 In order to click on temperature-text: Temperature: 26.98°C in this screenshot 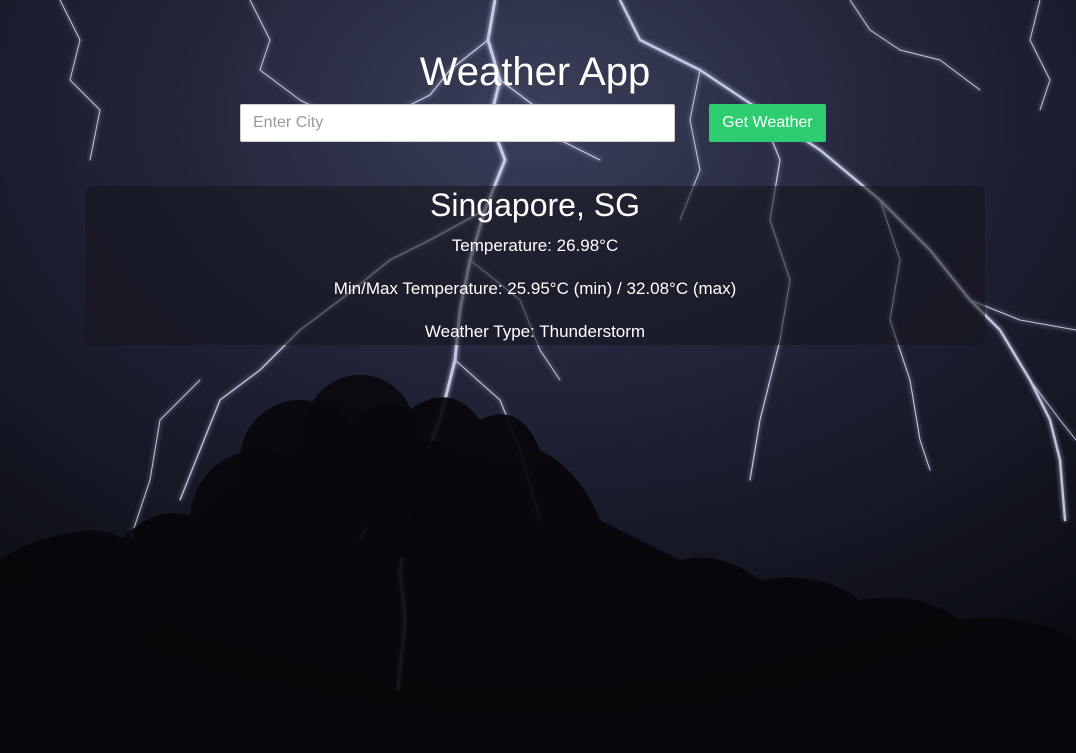, I will do `click(535, 245)`.